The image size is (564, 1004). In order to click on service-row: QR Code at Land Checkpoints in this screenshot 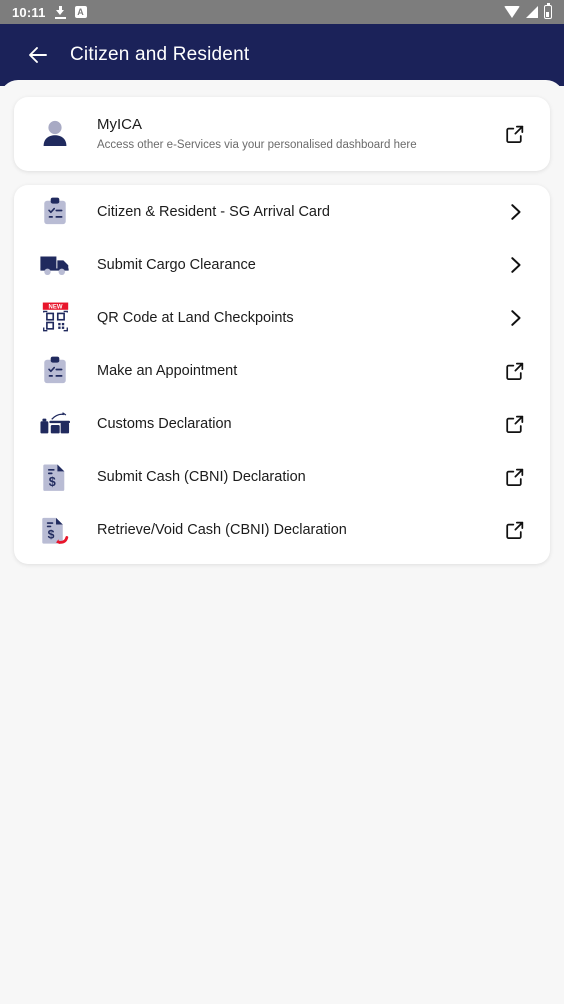, I will do `click(282, 317)`.